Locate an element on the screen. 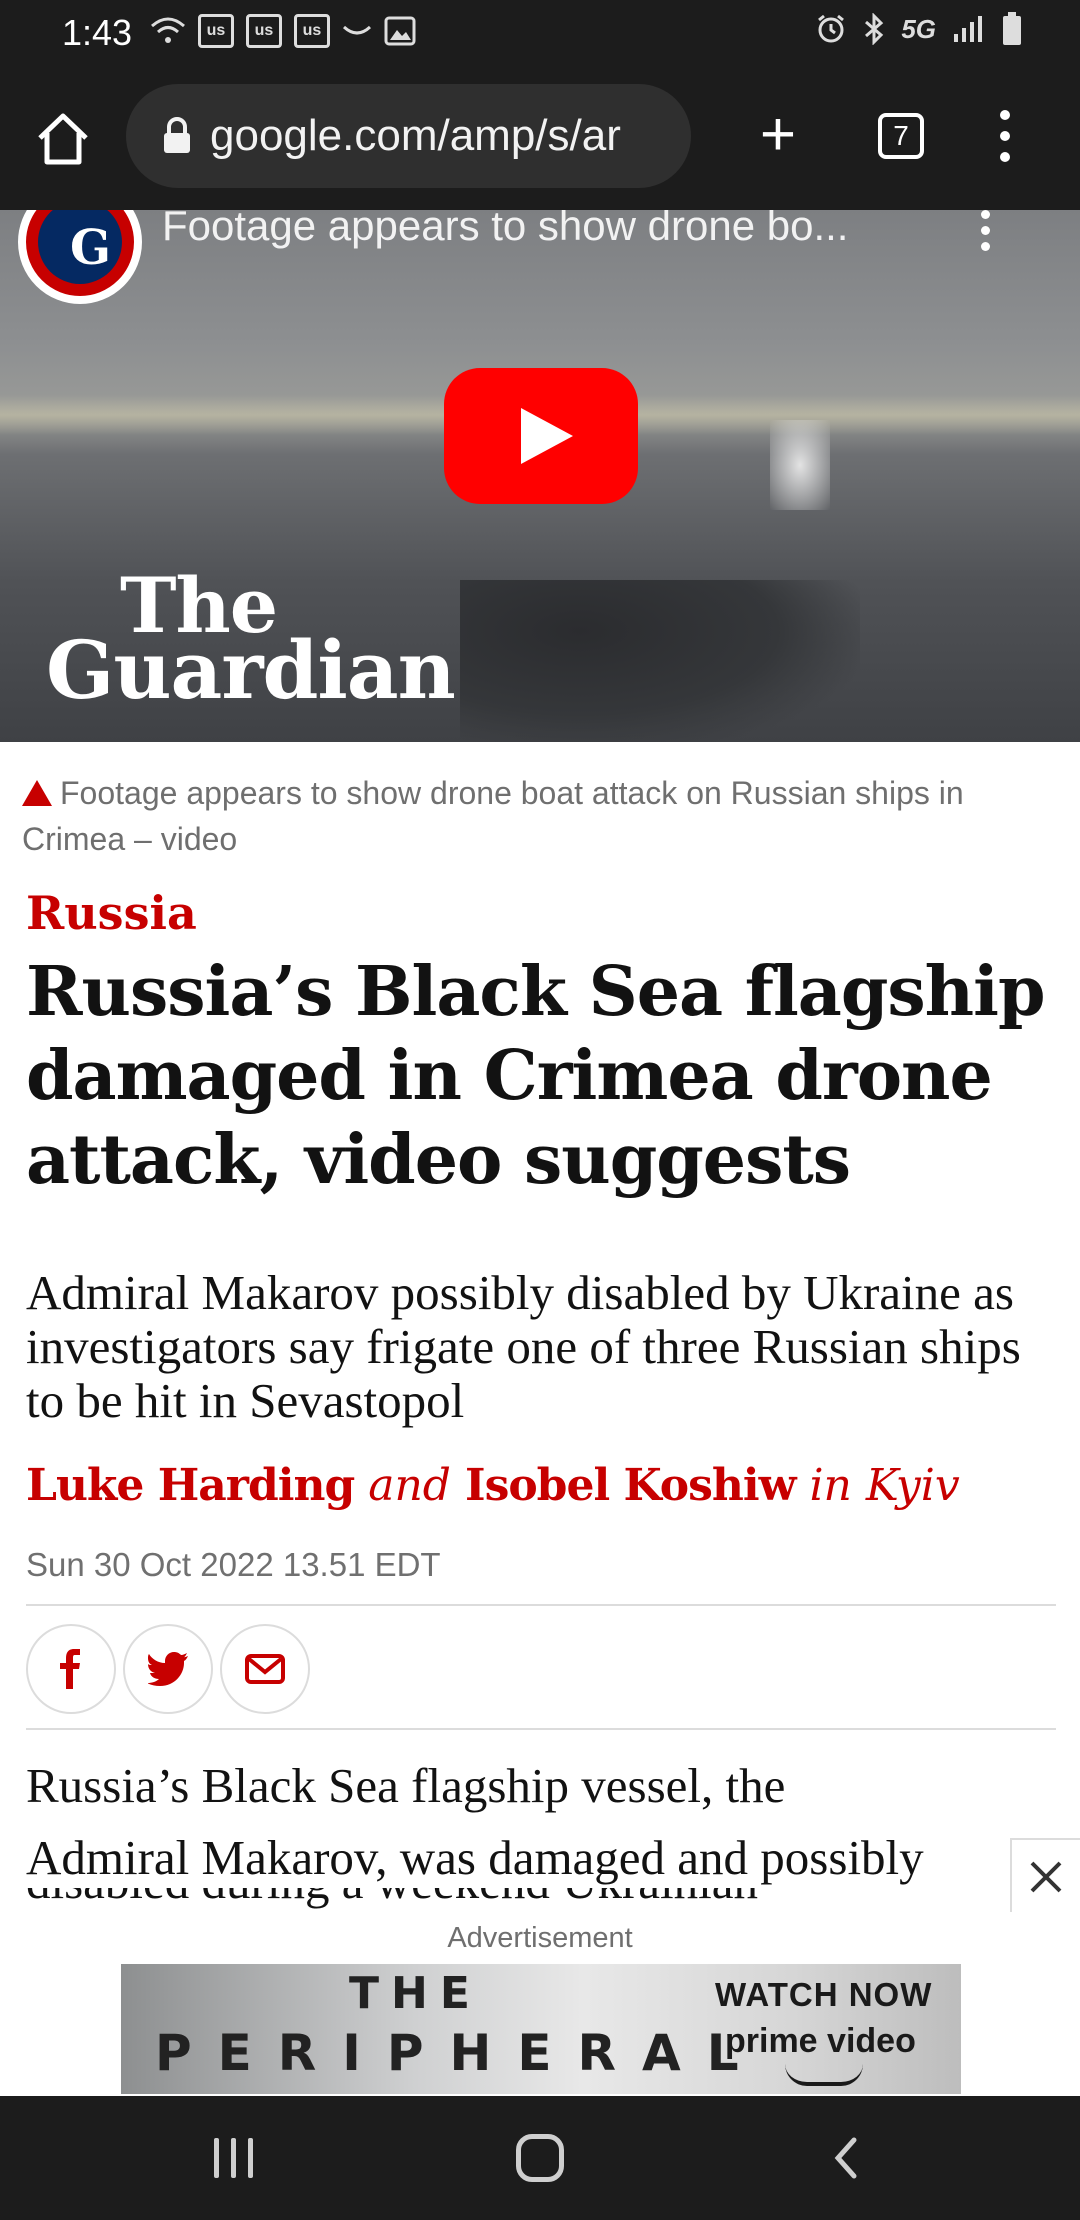  share-twitter-button is located at coordinates (168, 1669).